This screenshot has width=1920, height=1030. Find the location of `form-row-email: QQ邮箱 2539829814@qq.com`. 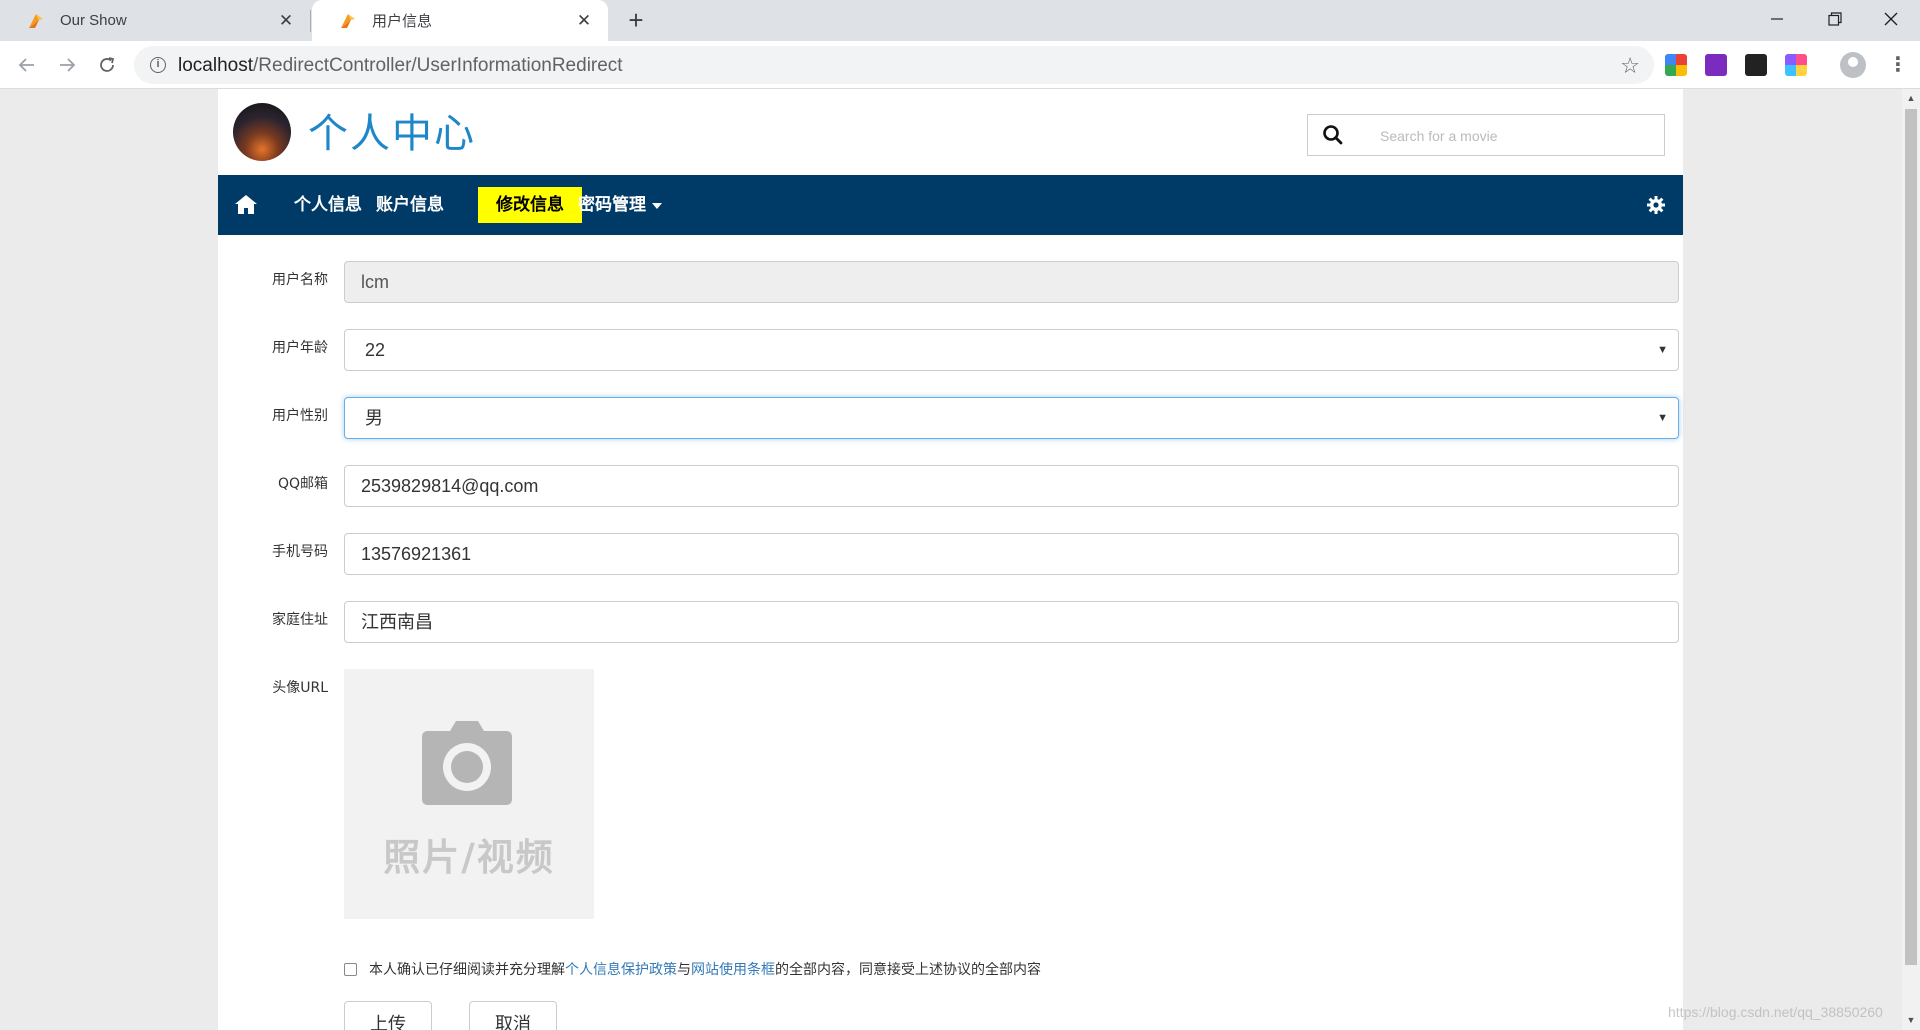

form-row-email: QQ邮箱 2539829814@qq.com is located at coordinates (950, 487).